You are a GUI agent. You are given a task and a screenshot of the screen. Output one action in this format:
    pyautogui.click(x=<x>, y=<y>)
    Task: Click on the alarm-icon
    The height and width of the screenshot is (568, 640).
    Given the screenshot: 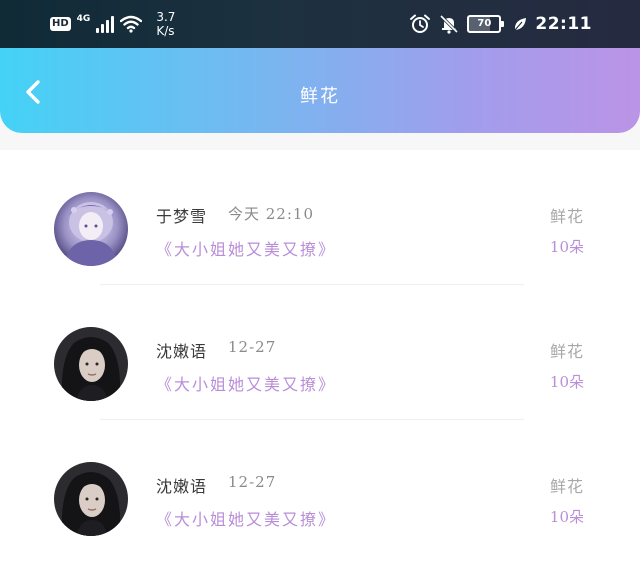 What is the action you would take?
    pyautogui.click(x=420, y=23)
    